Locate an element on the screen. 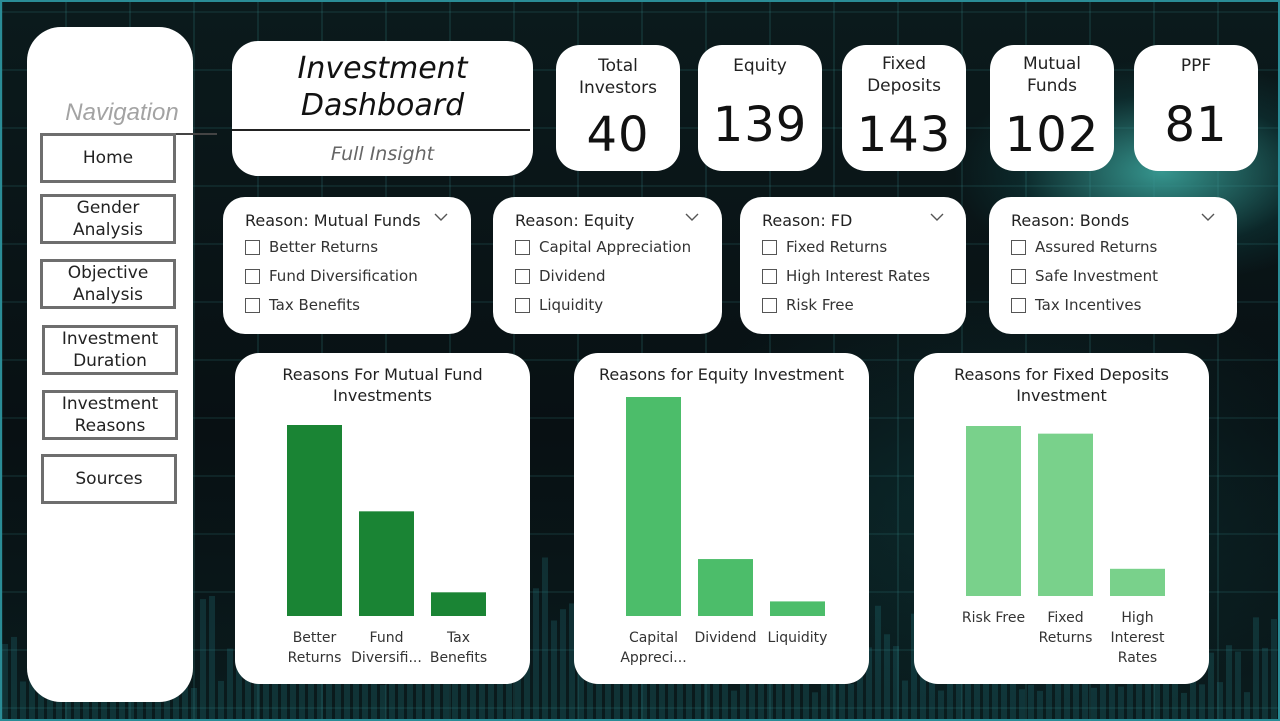 The width and height of the screenshot is (1280, 721). x-tick-label: Fixed is located at coordinates (1065, 618).